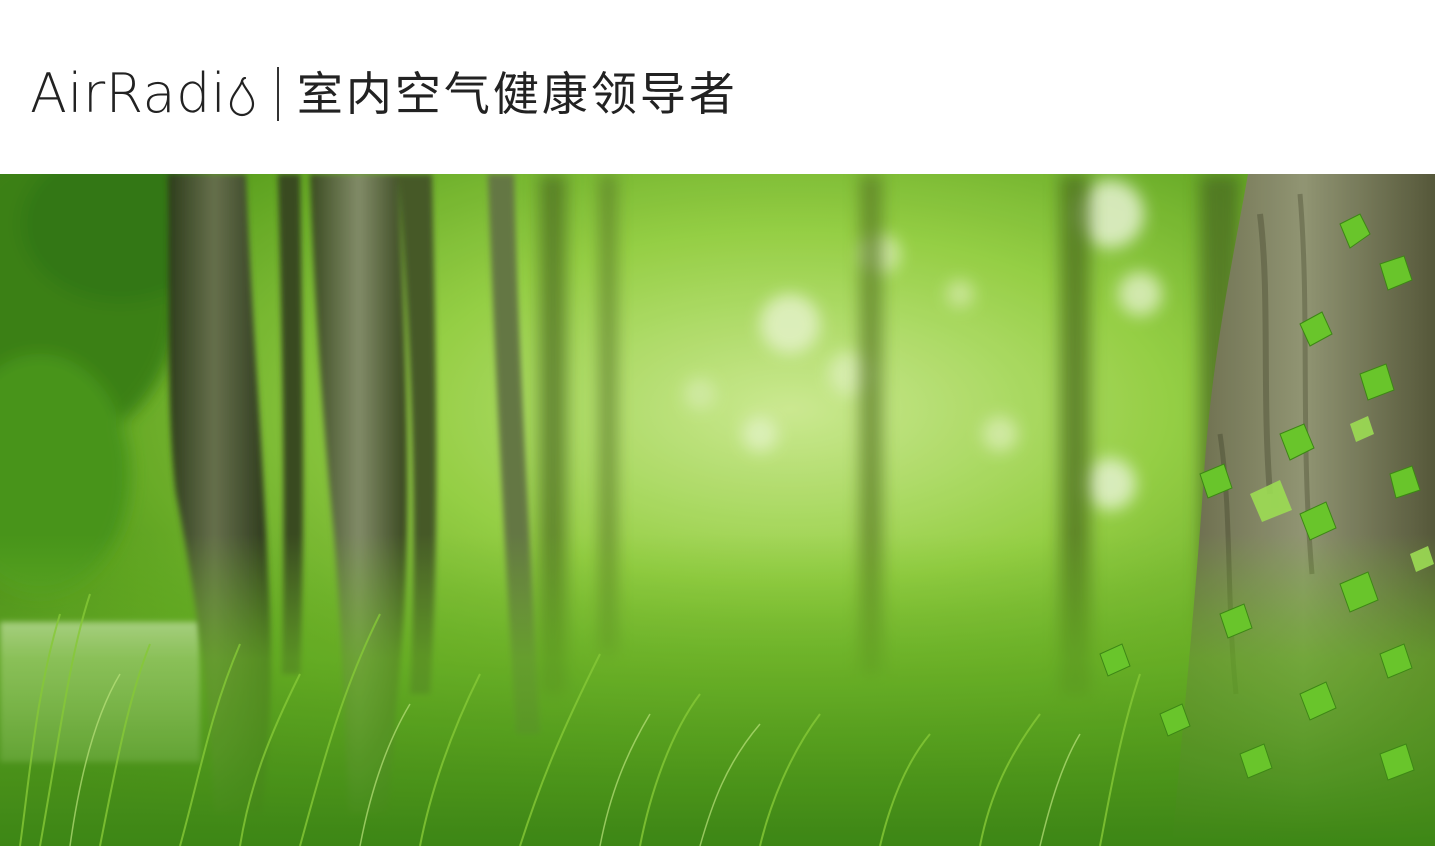 The width and height of the screenshot is (1435, 846). What do you see at coordinates (278, 94) in the screenshot?
I see `brand-divider` at bounding box center [278, 94].